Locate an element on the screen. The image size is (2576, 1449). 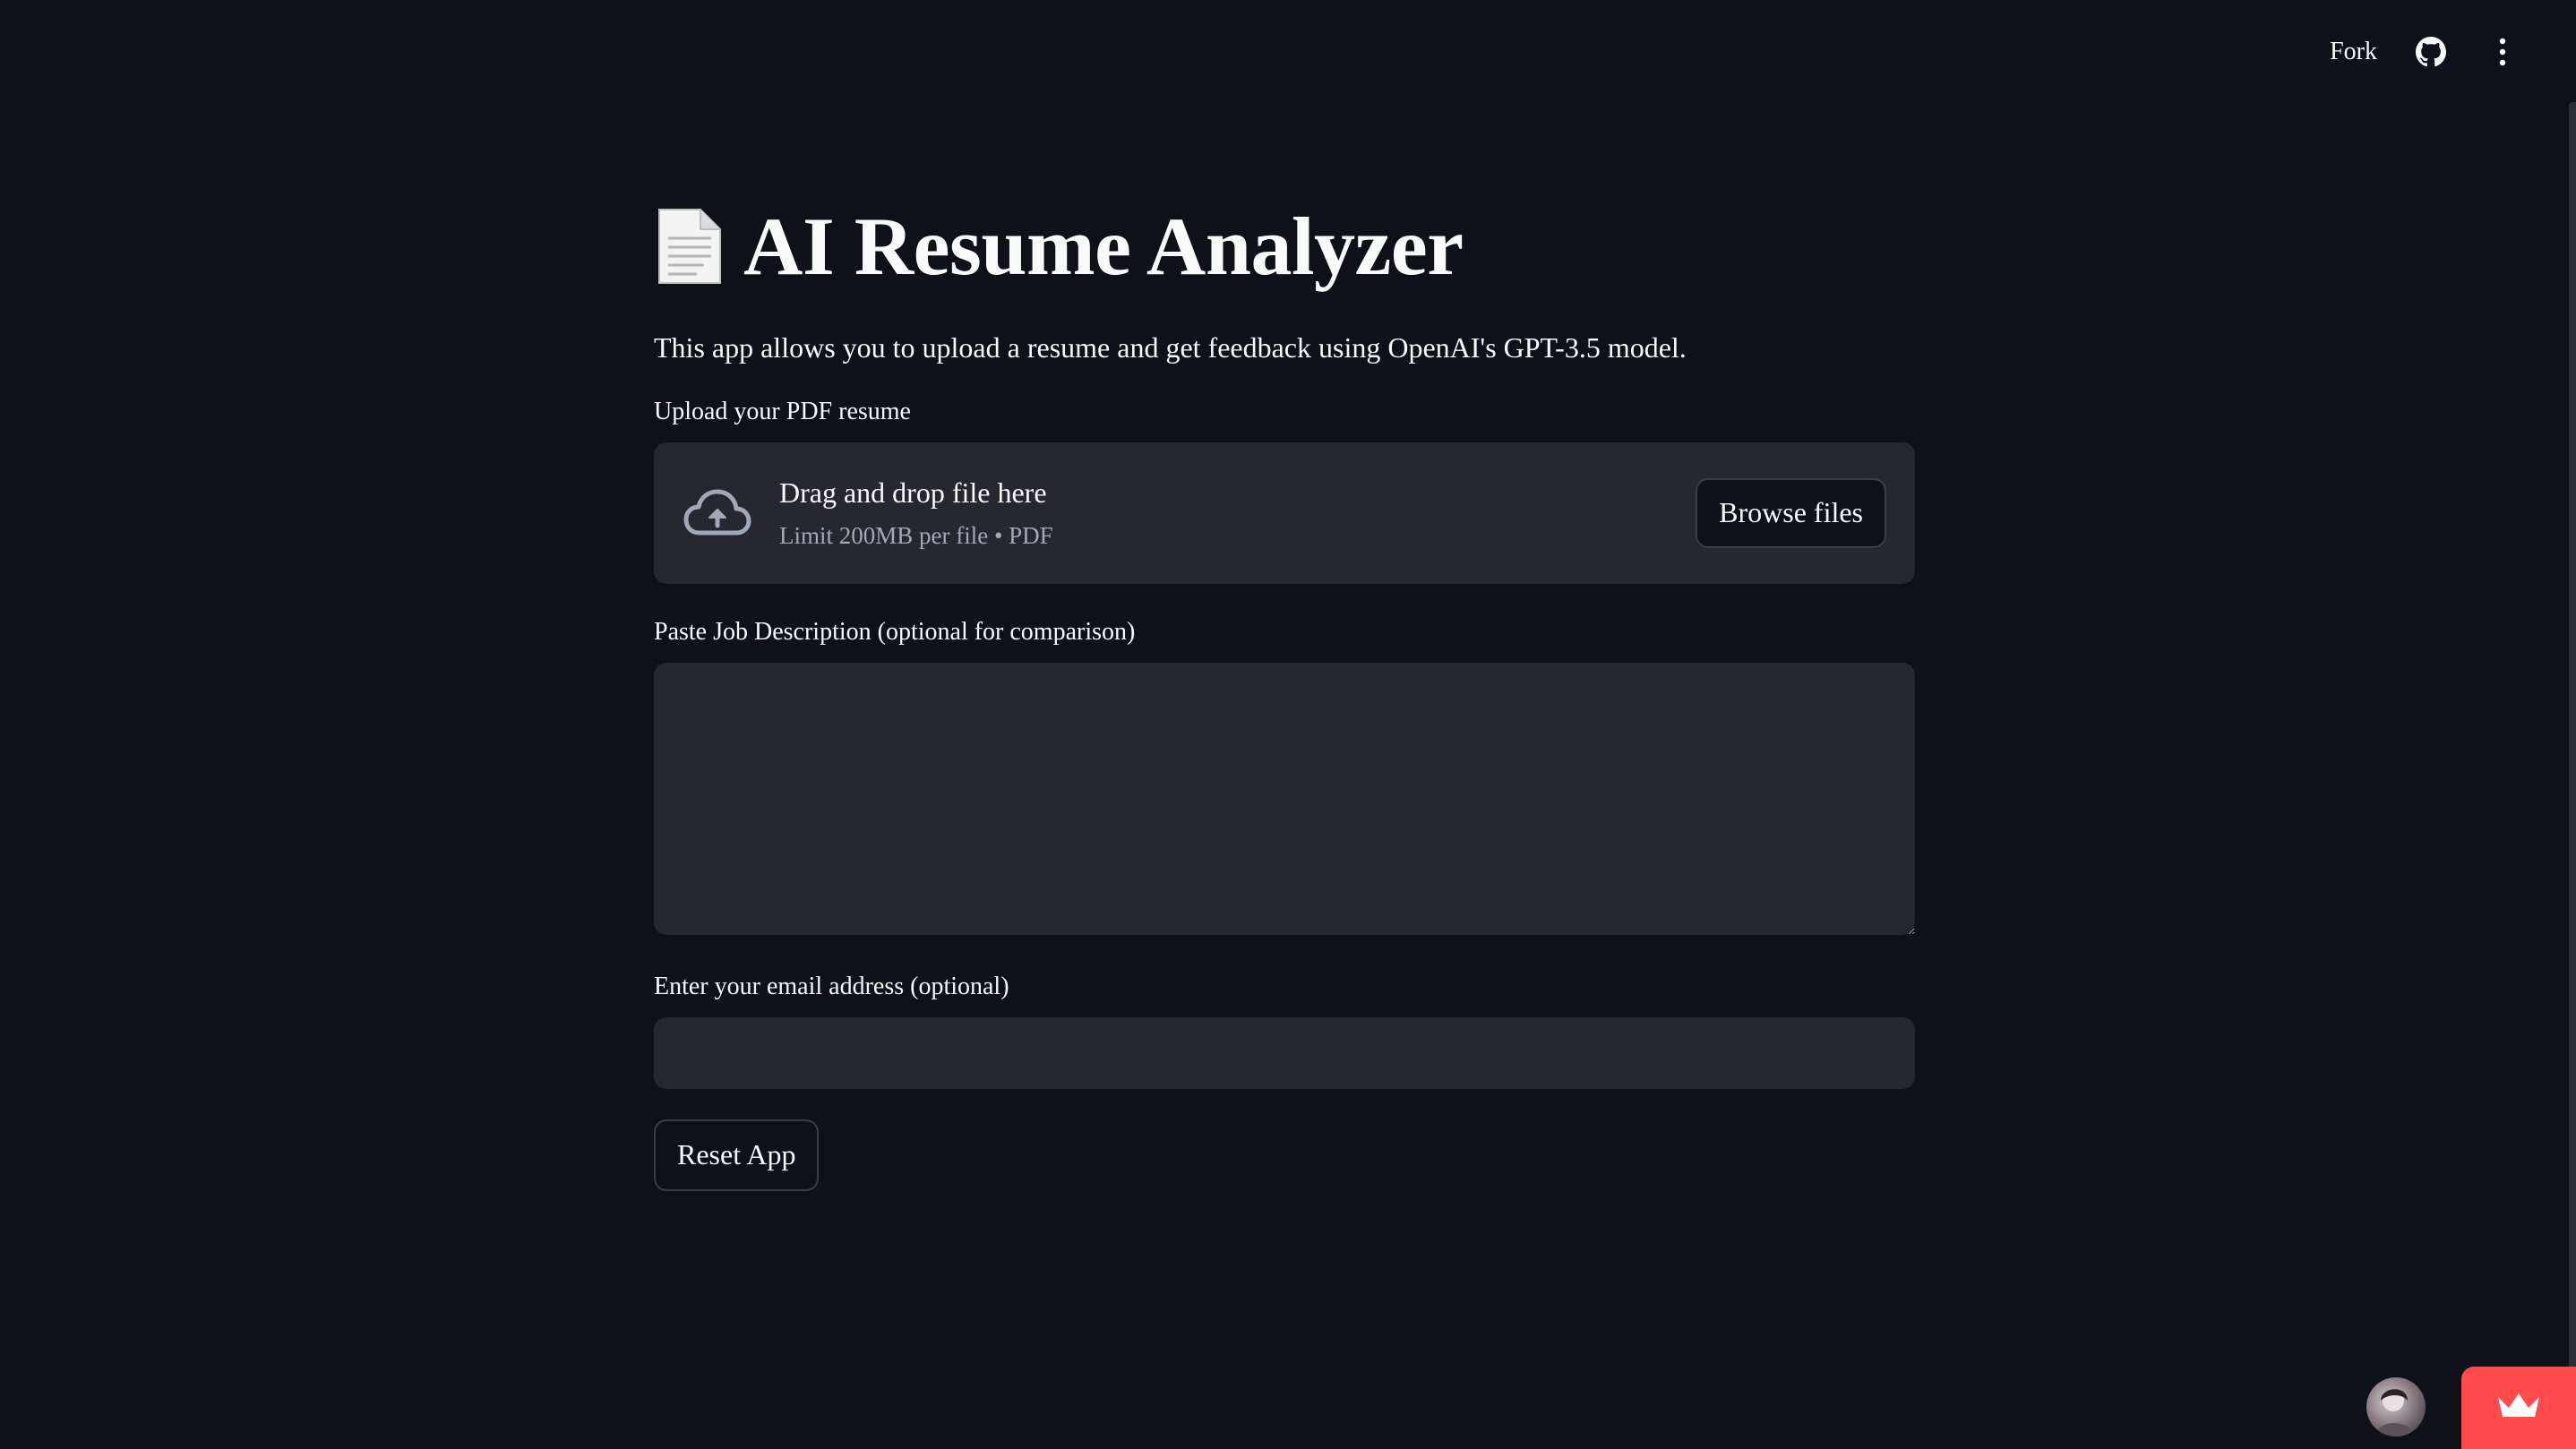
upload-label: Upload your PDF resume is located at coordinates (782, 411).